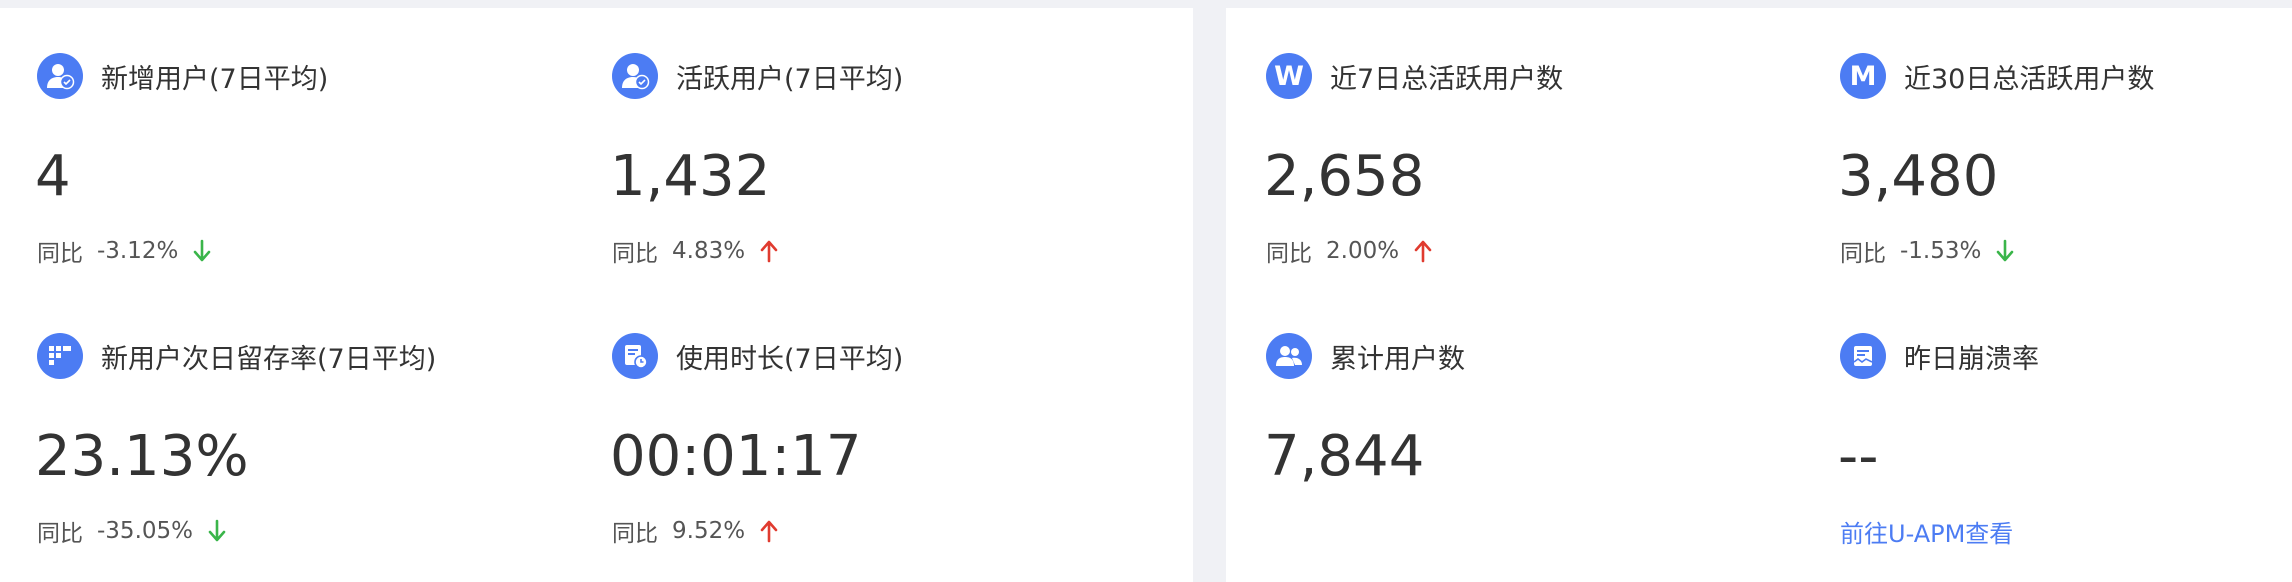  What do you see at coordinates (142, 456) in the screenshot?
I see `metric-value: 23.13%` at bounding box center [142, 456].